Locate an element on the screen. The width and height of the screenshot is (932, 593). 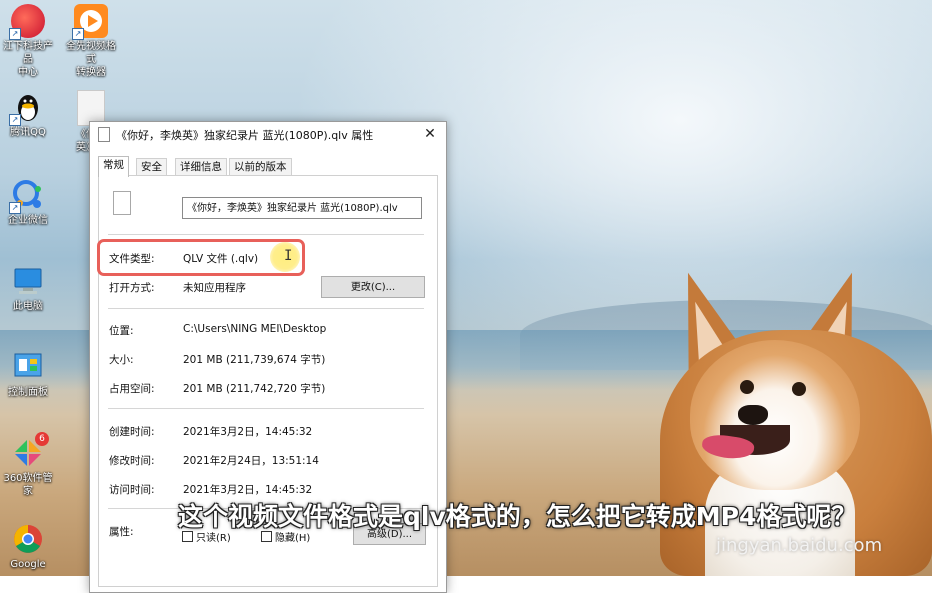
corgi-eye-right is located at coordinates (799, 389).